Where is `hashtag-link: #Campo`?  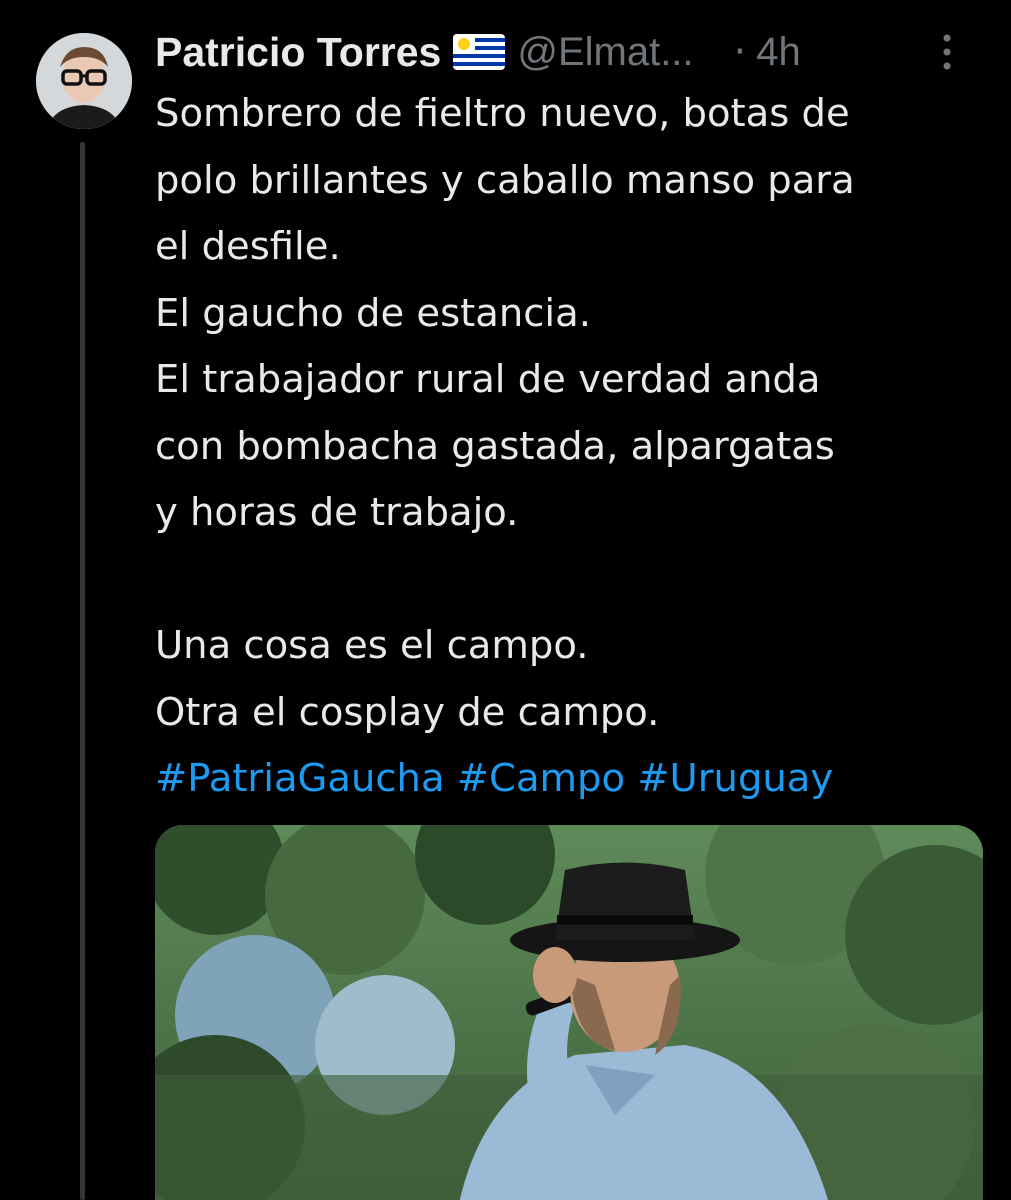
hashtag-link: #Campo is located at coordinates (541, 778).